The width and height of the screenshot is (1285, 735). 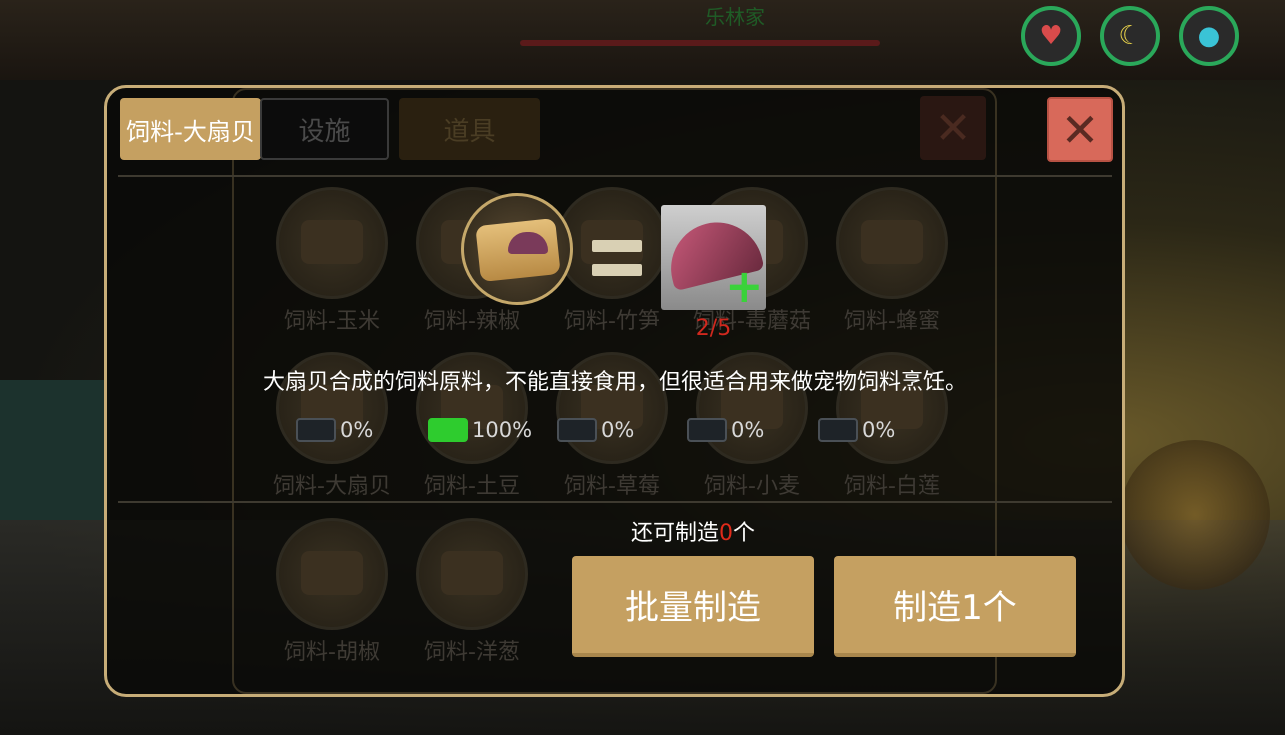 I want to click on honey-feed-icon, so click(x=892, y=243).